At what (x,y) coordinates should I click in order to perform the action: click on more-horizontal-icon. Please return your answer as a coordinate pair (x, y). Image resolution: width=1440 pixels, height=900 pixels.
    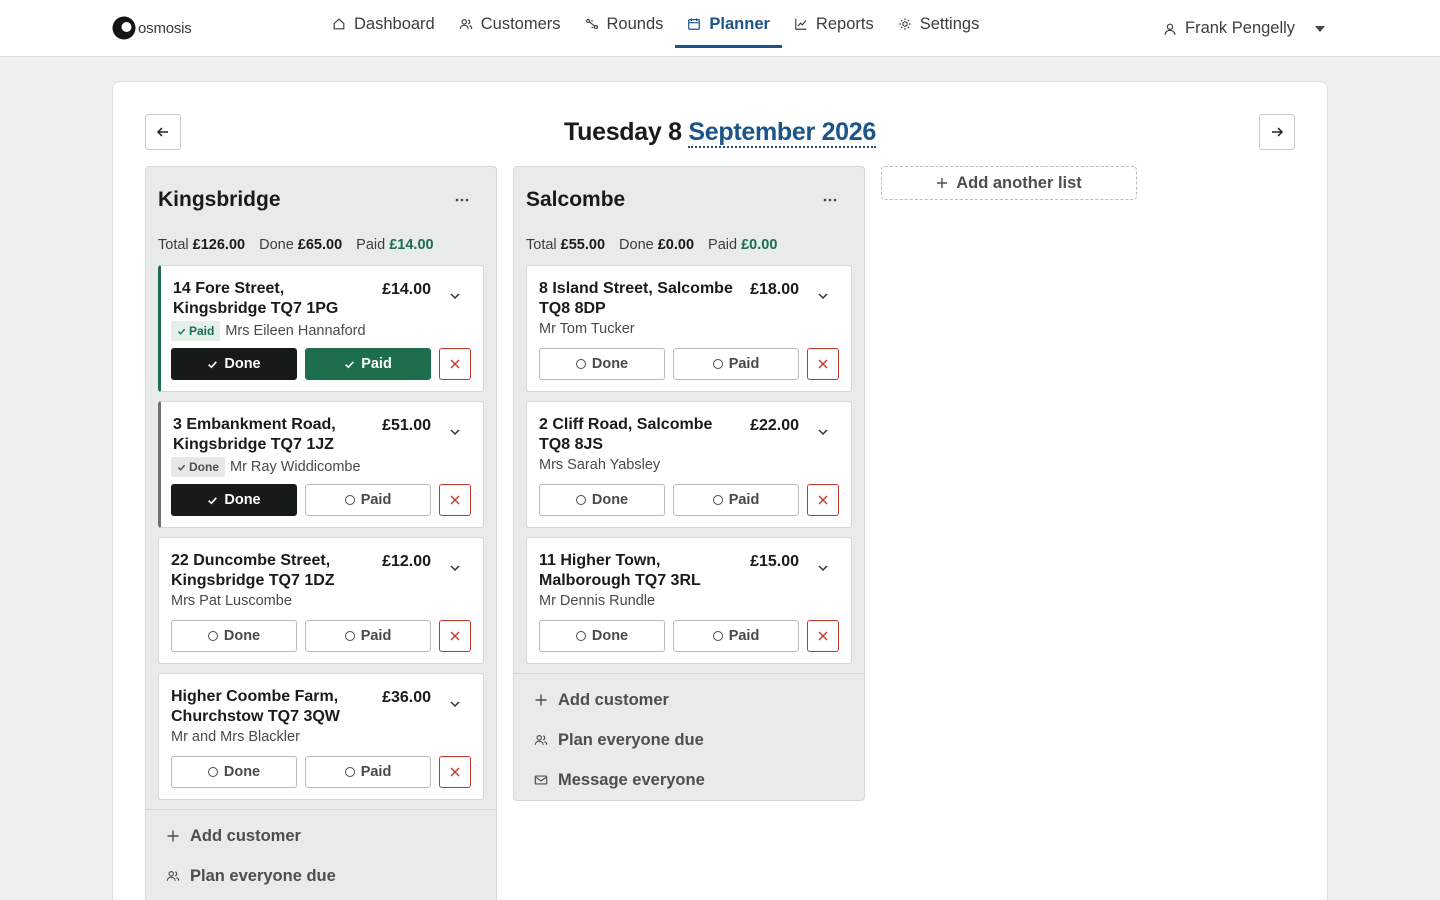
    Looking at the image, I should click on (830, 200).